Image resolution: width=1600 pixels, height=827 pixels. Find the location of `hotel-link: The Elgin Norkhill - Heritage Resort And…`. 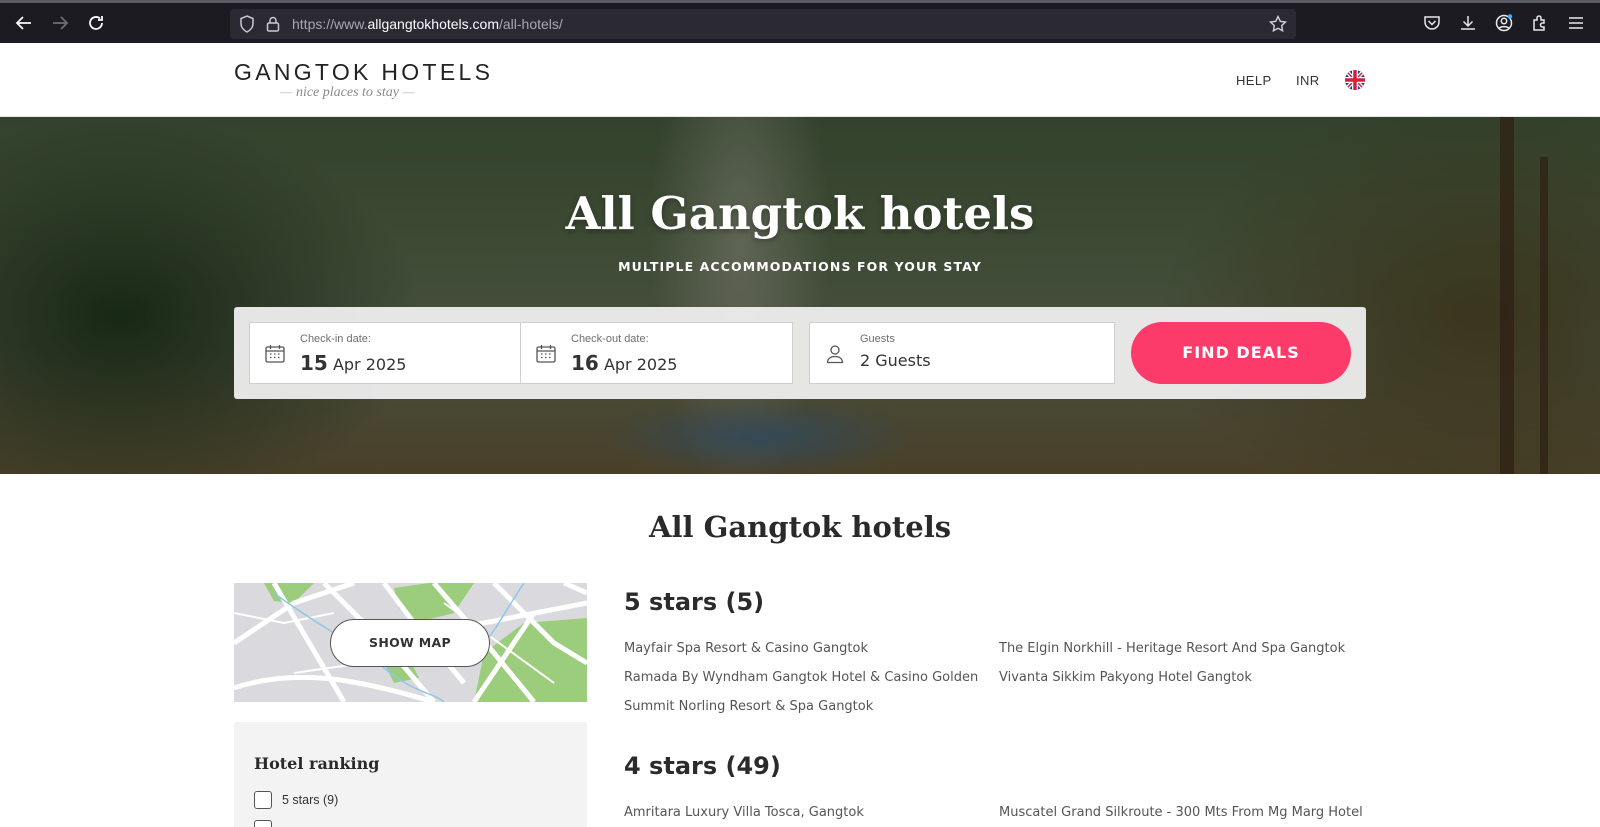

hotel-link: The Elgin Norkhill - Heritage Resort And… is located at coordinates (1172, 648).